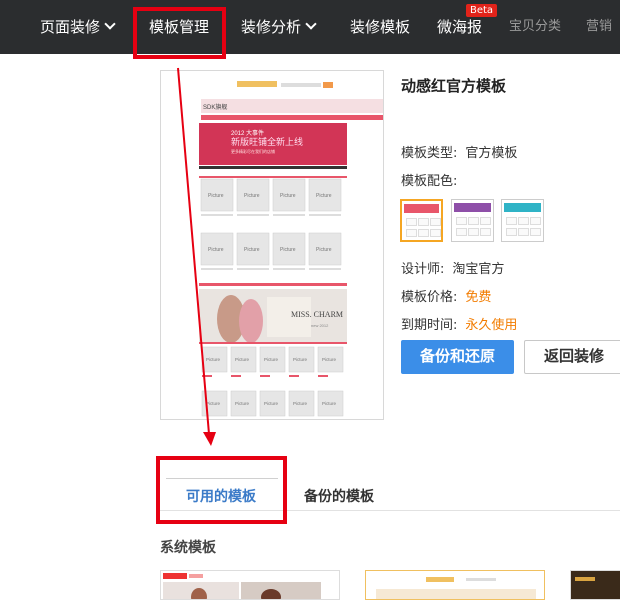 This screenshot has height=600, width=620. I want to click on nav-item-page-decoration: 页面装修, so click(78, 27).